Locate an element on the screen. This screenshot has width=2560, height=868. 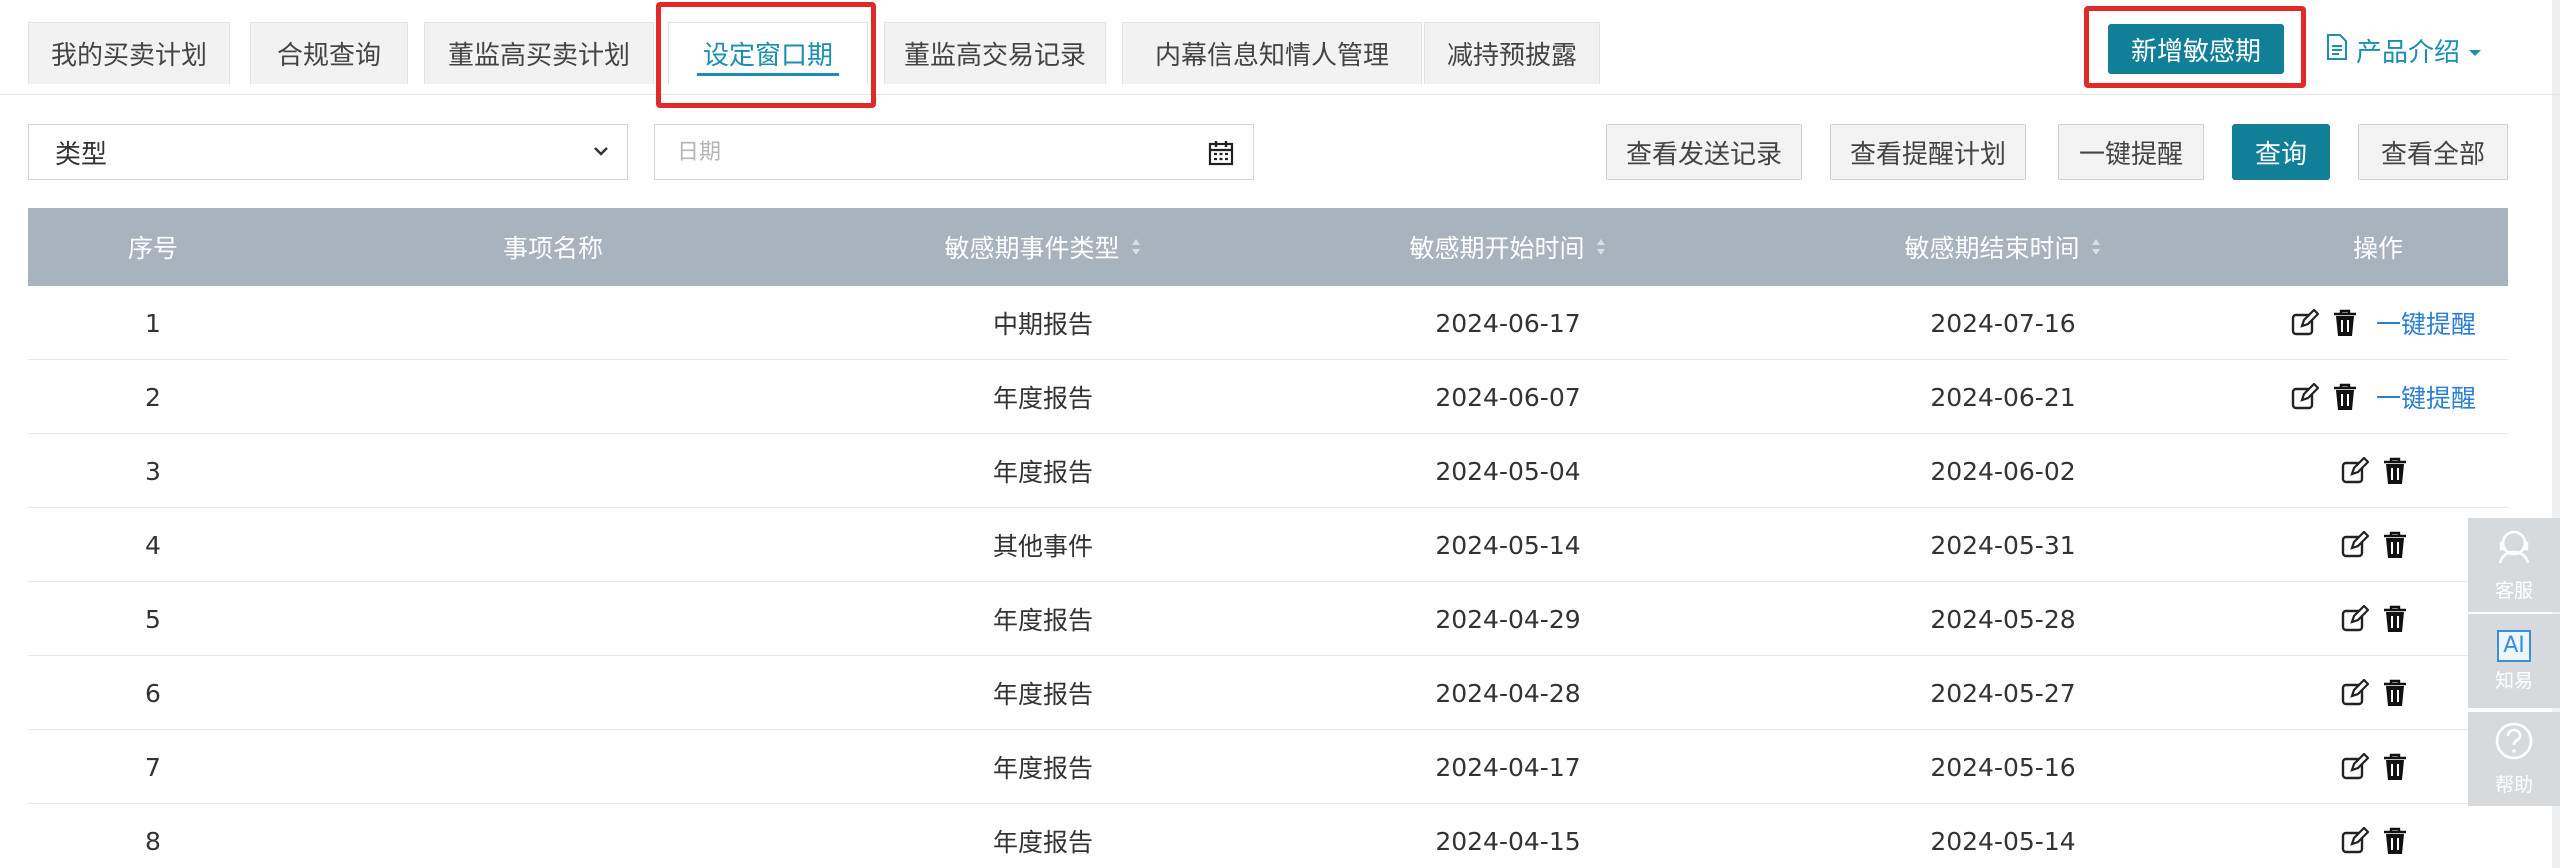
date-input is located at coordinates (954, 152).